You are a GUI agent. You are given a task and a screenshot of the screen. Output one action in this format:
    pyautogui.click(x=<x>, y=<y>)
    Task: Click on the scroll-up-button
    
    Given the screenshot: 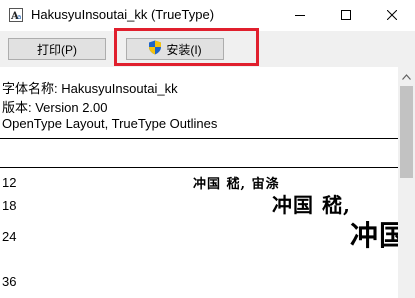 What is the action you would take?
    pyautogui.click(x=406, y=75)
    